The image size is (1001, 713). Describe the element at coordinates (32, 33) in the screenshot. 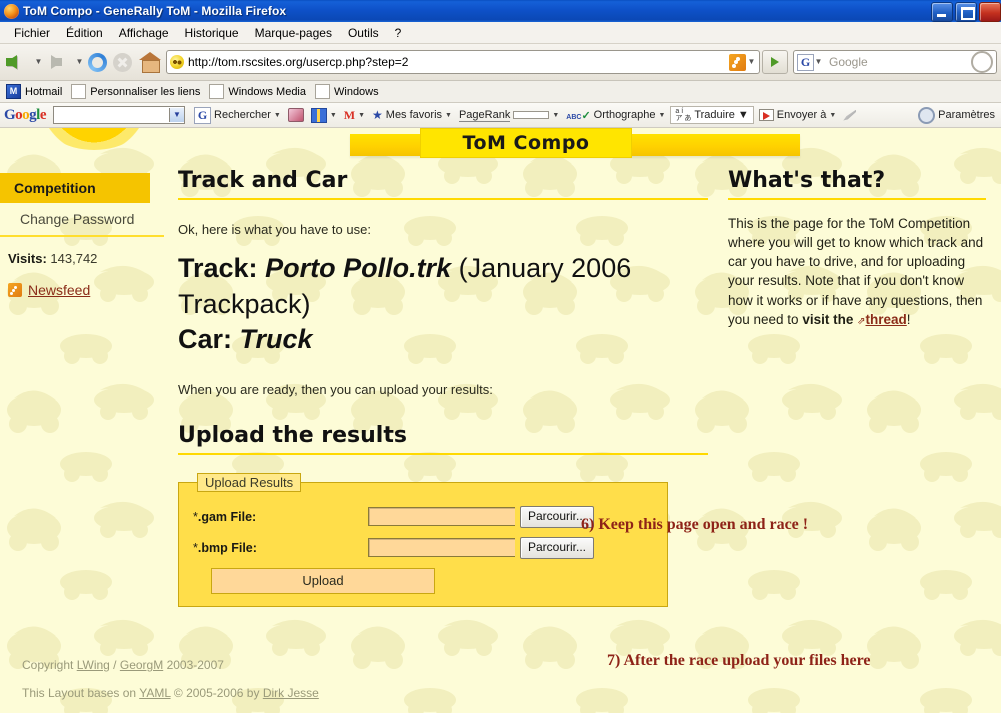

I see `menu-fichier: Fichier` at that location.